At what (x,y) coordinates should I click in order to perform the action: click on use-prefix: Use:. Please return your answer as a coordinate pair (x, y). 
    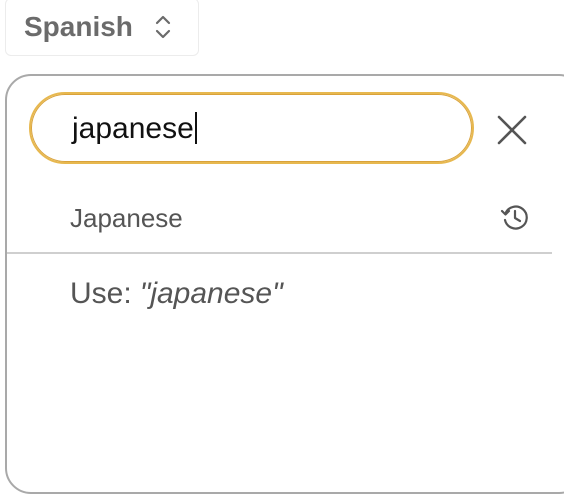
    Looking at the image, I should click on (101, 293).